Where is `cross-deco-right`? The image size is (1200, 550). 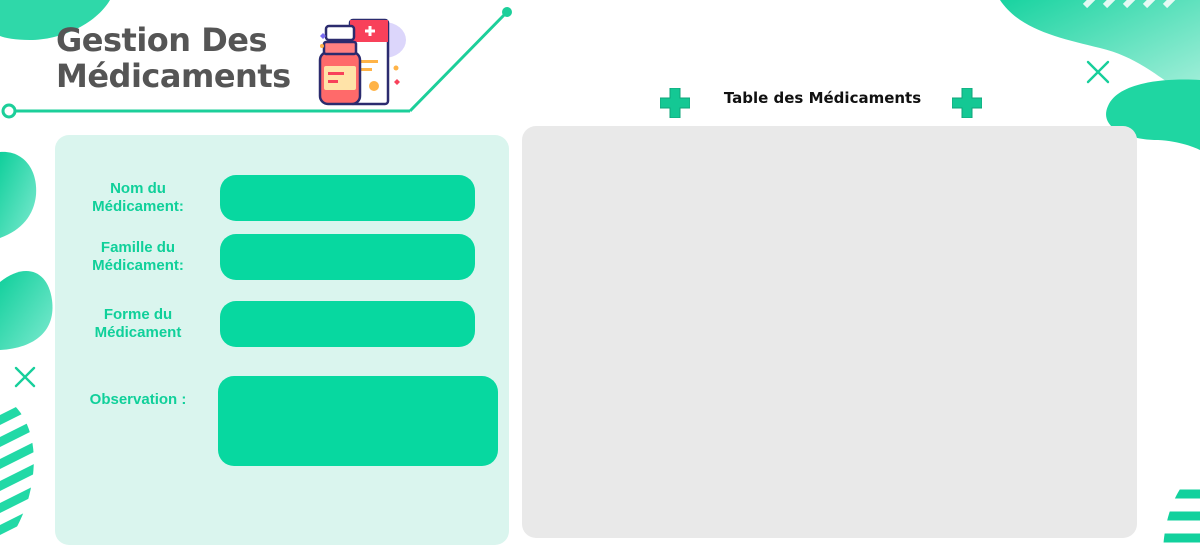 cross-deco-right is located at coordinates (1098, 72).